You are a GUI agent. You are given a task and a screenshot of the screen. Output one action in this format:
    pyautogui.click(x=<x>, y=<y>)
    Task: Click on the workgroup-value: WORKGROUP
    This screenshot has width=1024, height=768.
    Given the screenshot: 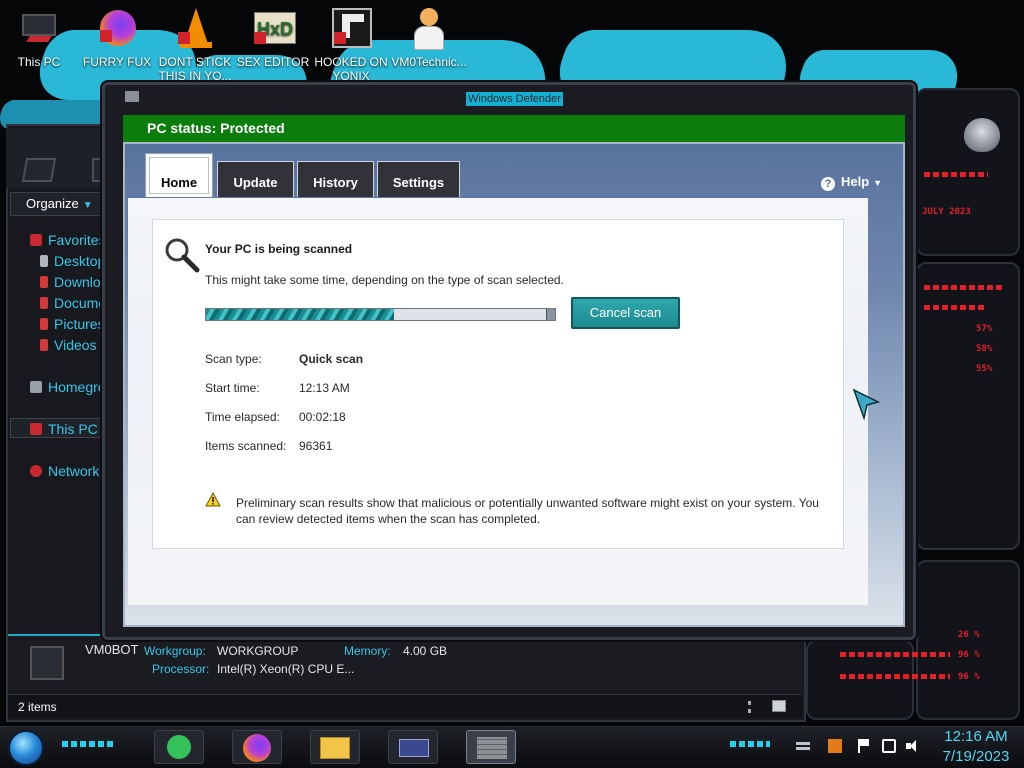 What is the action you would take?
    pyautogui.click(x=258, y=651)
    